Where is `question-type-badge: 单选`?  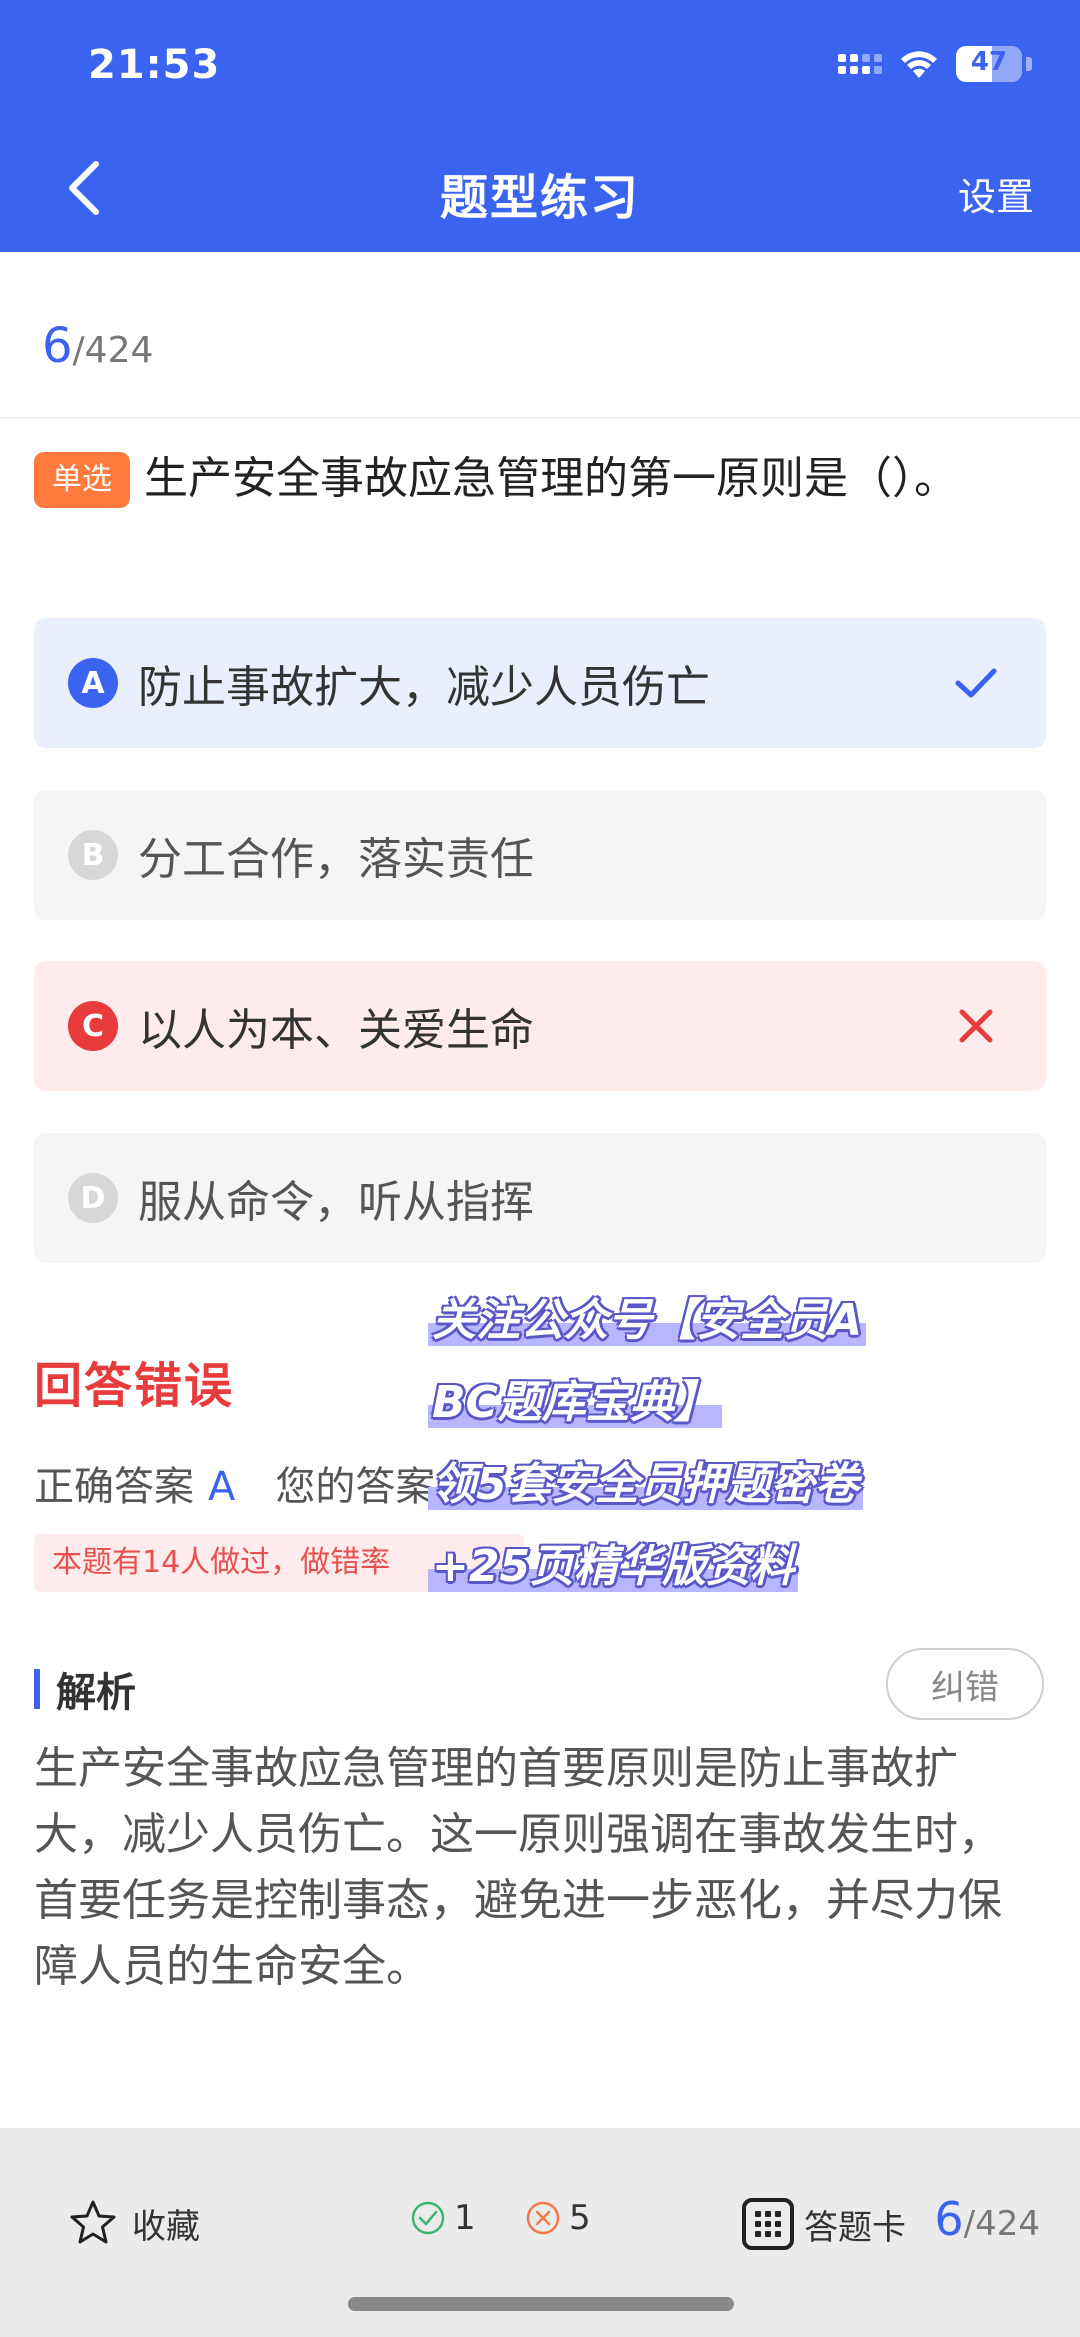
question-type-badge: 单选 is located at coordinates (82, 480).